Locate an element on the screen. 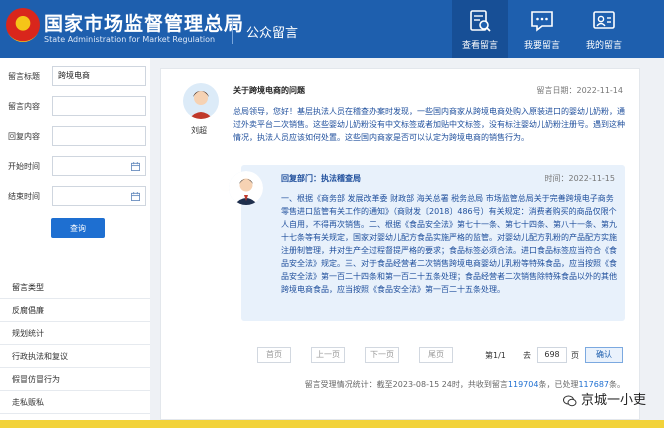 The height and width of the screenshot is (428, 664). stats-suffix: 条。 is located at coordinates (617, 384).